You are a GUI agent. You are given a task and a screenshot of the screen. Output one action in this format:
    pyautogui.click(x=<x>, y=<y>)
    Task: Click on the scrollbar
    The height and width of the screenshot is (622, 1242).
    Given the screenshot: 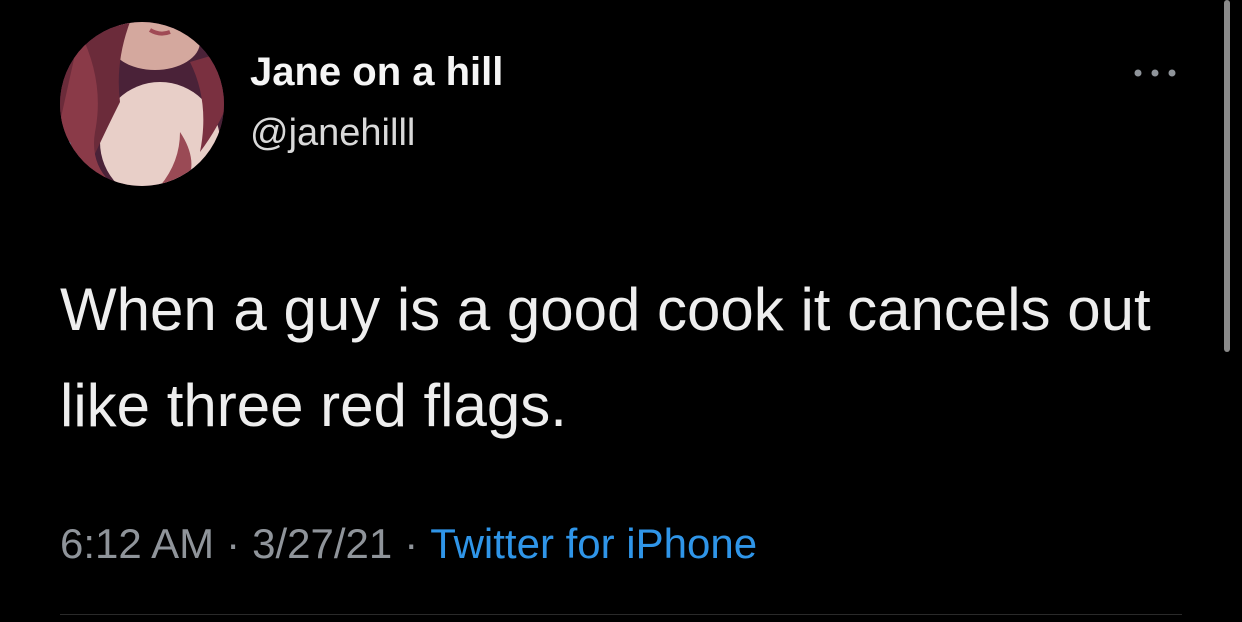 What is the action you would take?
    pyautogui.click(x=1227, y=176)
    